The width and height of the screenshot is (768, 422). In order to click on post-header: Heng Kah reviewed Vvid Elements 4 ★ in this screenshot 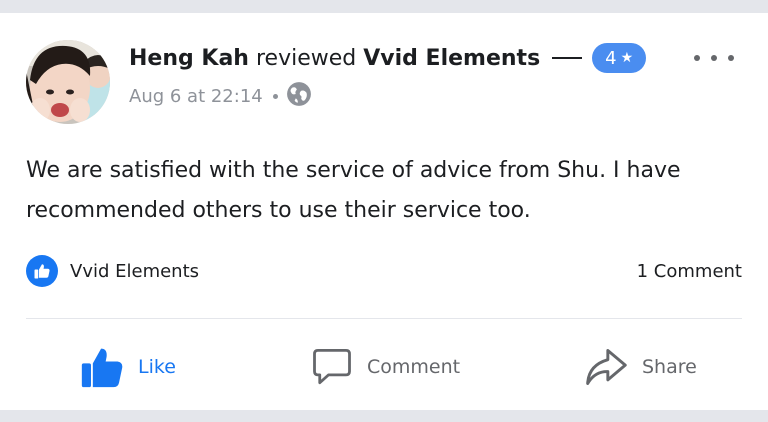, I will do `click(388, 58)`.